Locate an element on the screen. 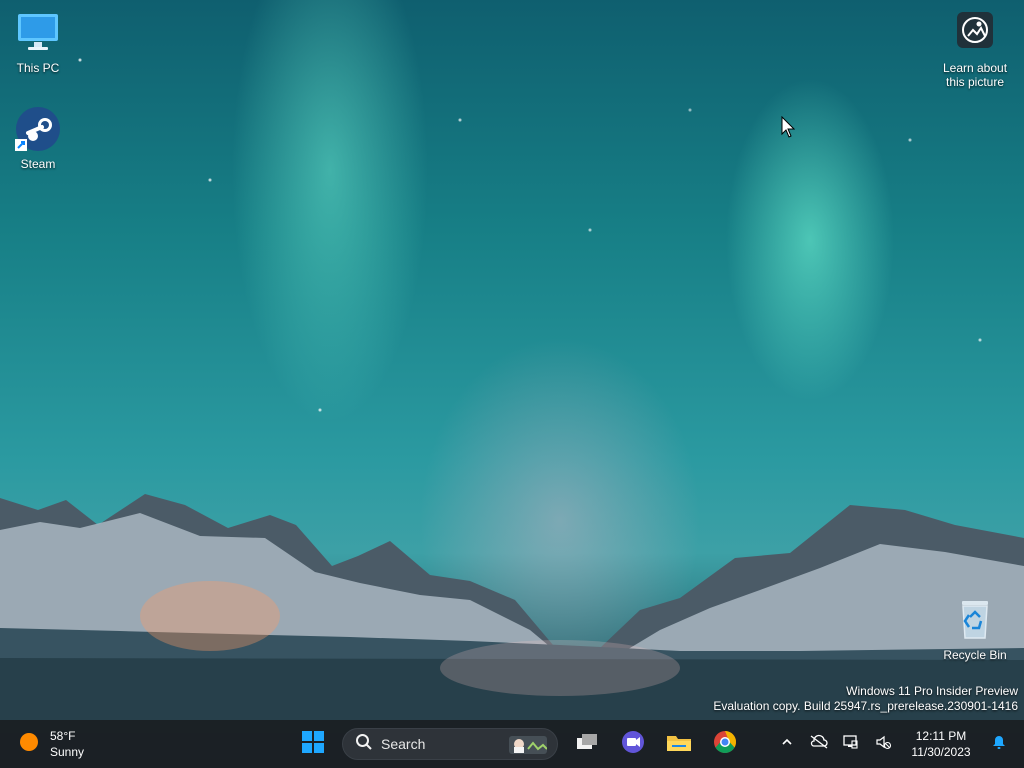  network-icon is located at coordinates (851, 744).